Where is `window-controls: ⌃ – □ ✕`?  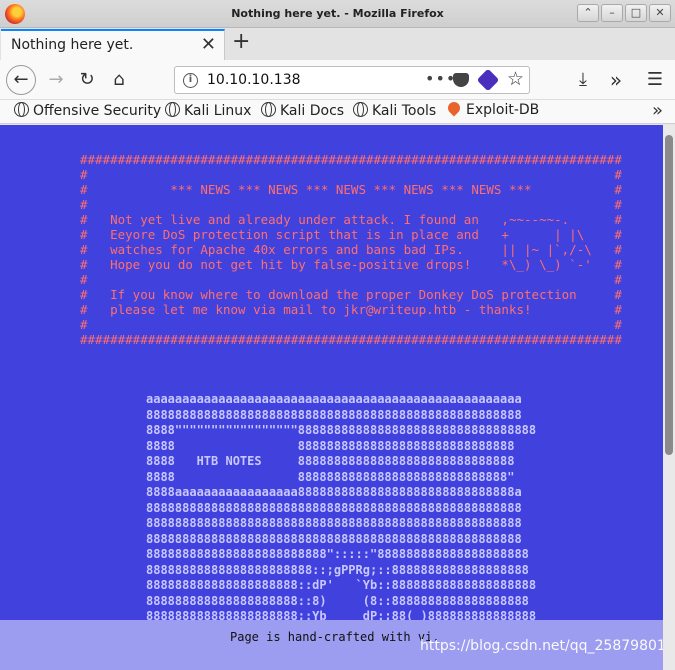 window-controls: ⌃ – □ ✕ is located at coordinates (624, 13).